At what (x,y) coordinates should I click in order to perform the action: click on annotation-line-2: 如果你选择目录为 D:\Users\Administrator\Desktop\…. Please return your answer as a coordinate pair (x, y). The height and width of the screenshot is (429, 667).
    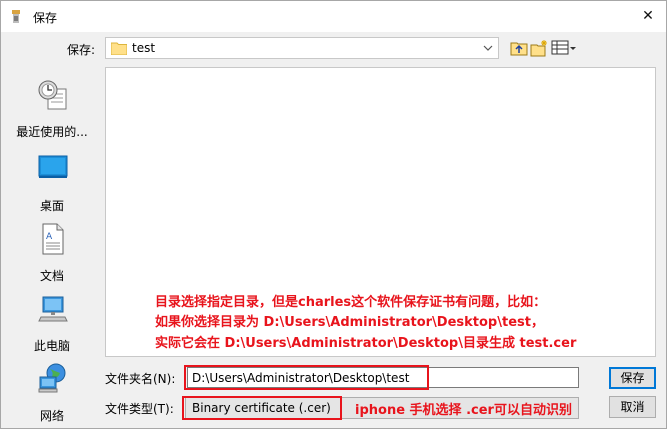
    Looking at the image, I should click on (349, 322).